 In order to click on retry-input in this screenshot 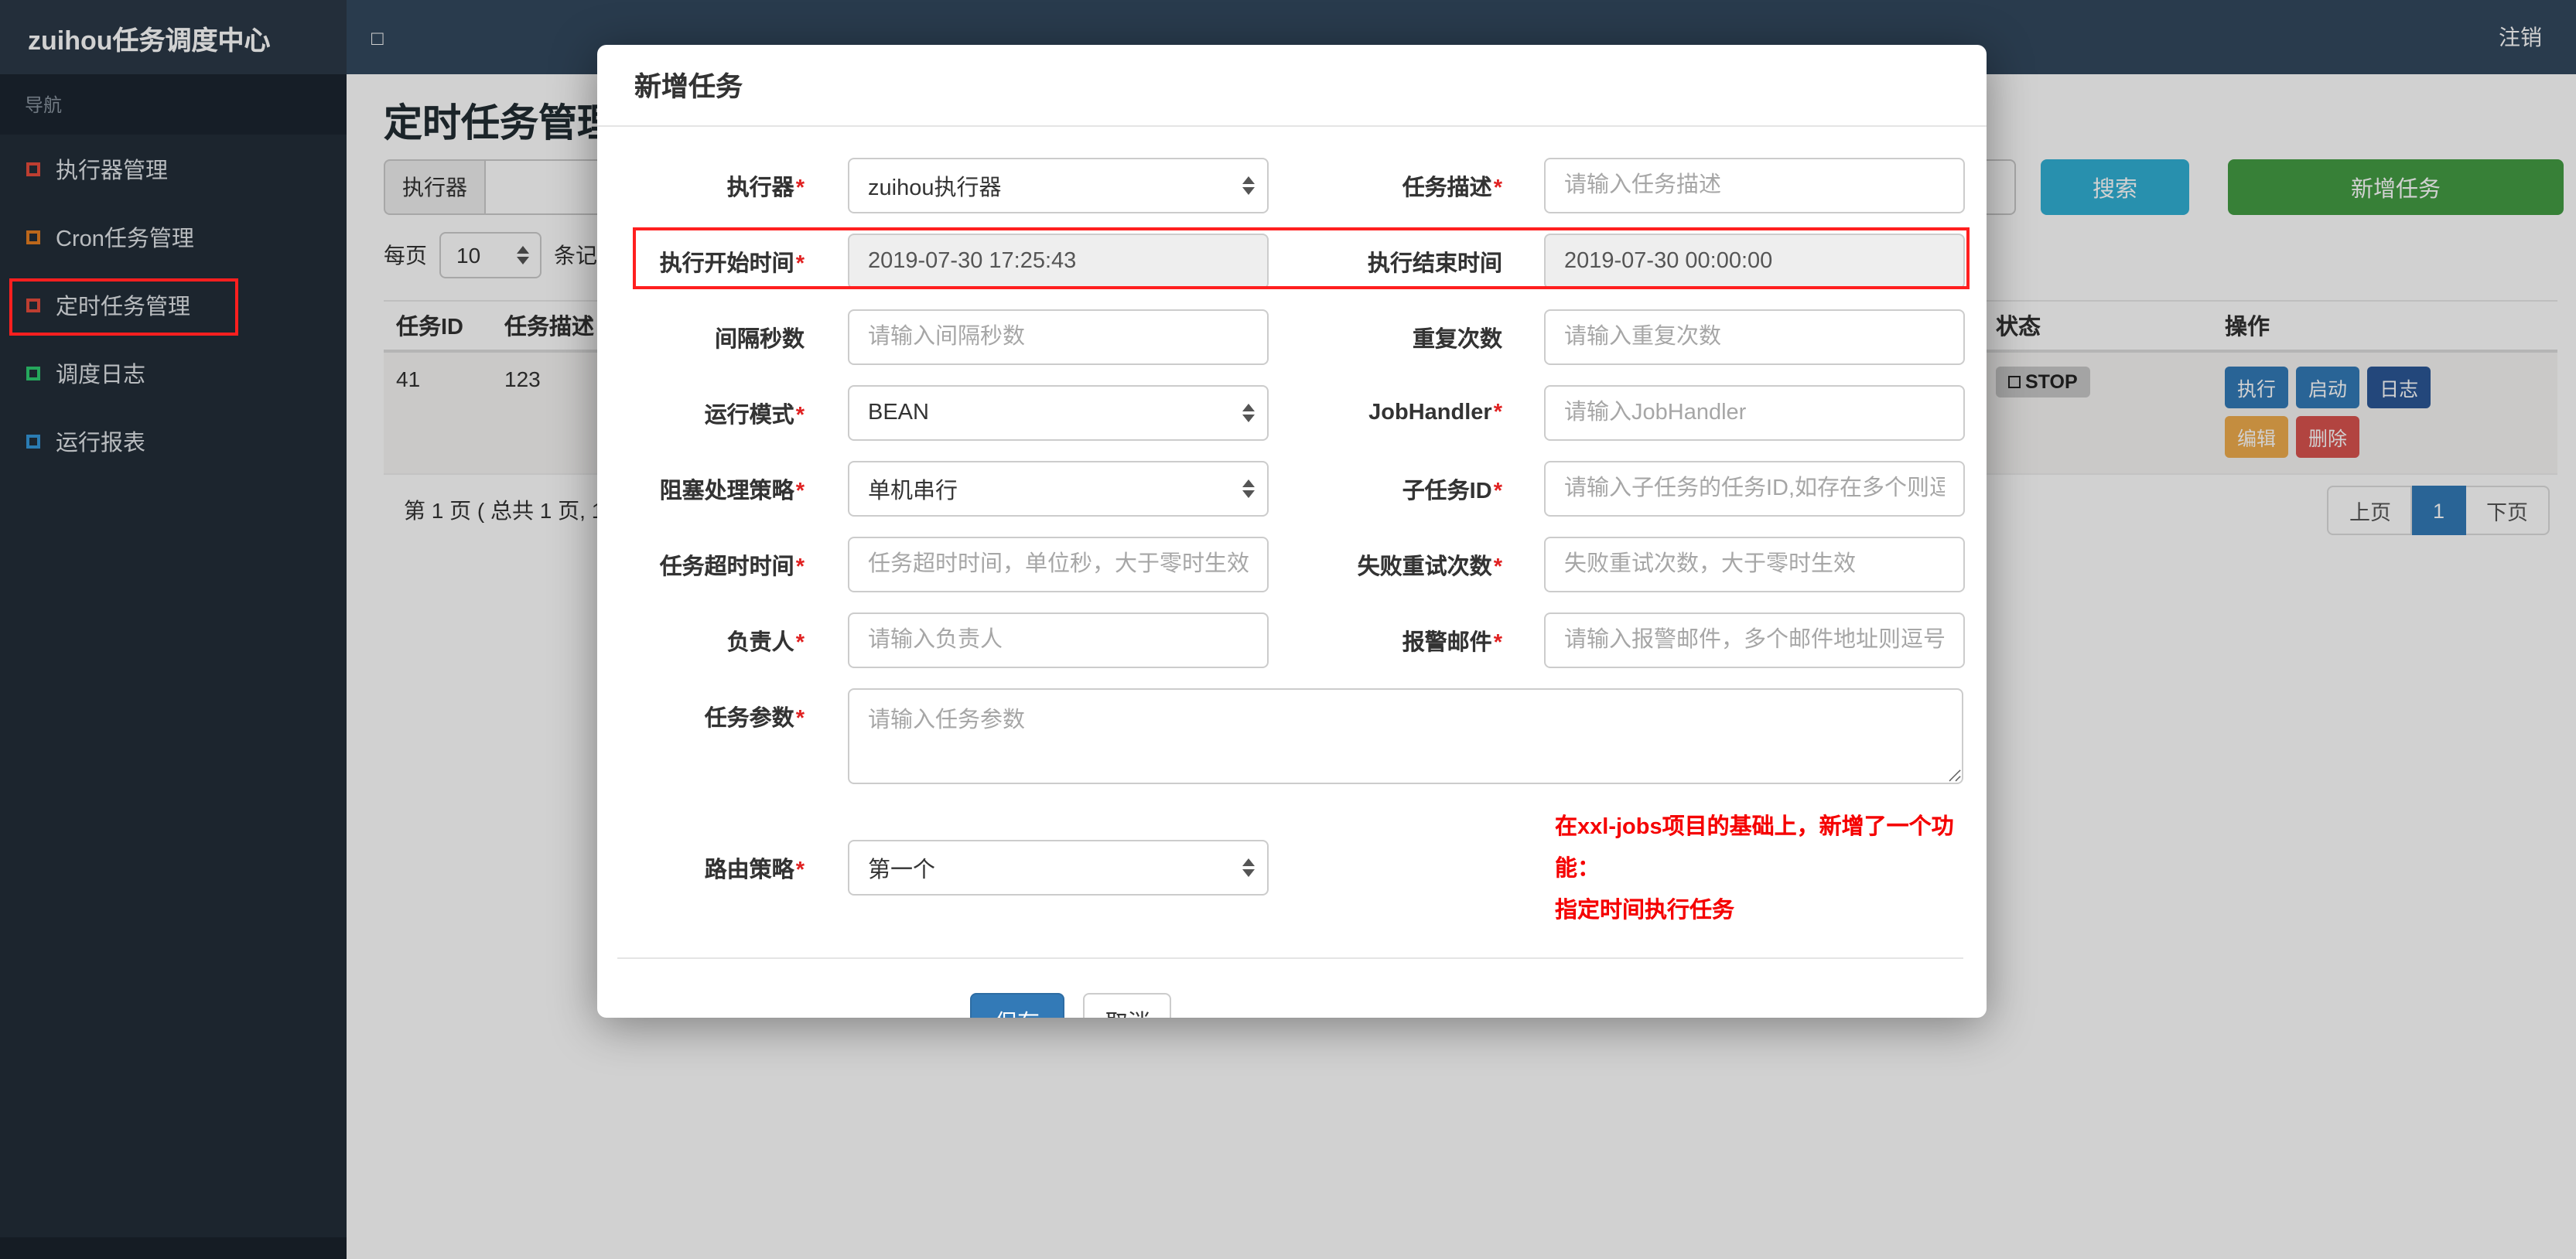, I will do `click(1755, 565)`.